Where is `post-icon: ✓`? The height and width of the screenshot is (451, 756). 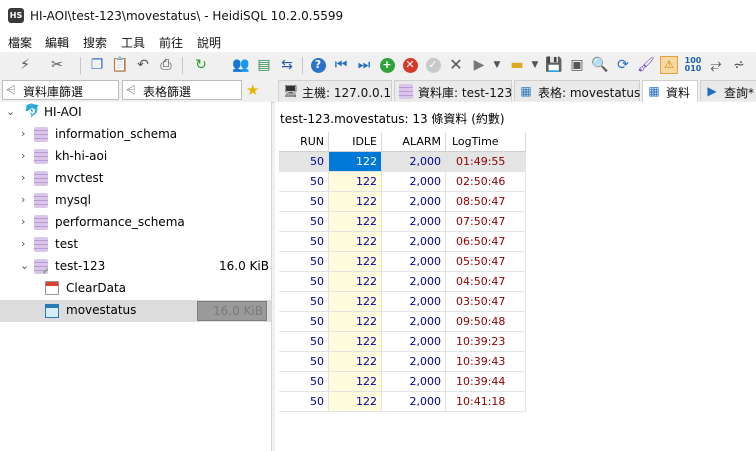 post-icon: ✓ is located at coordinates (433, 65).